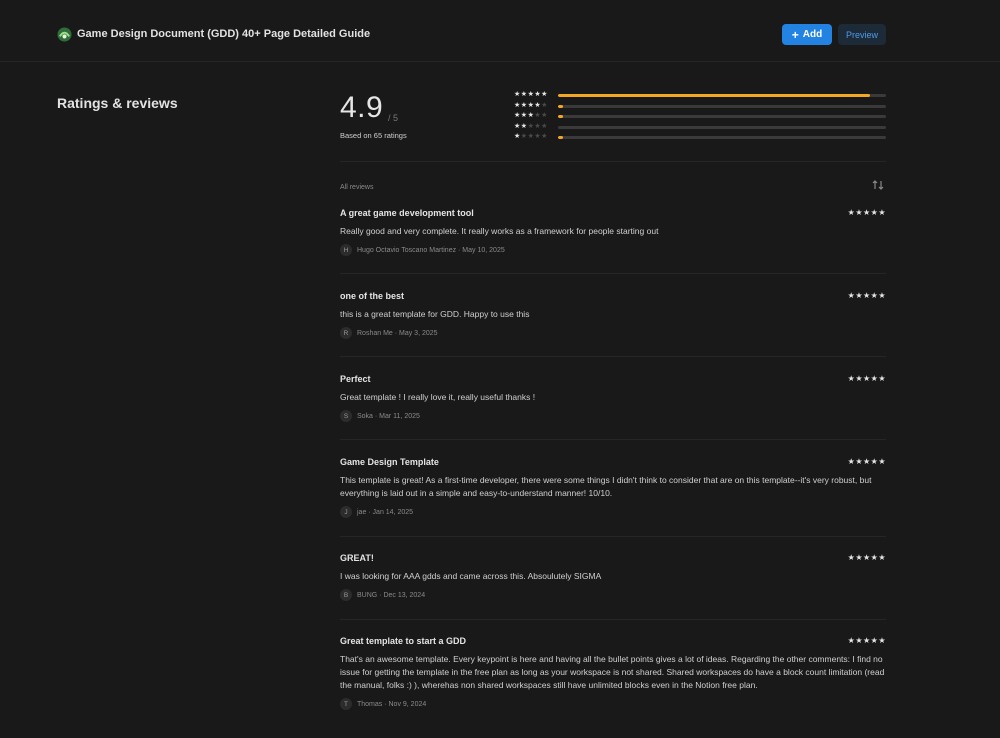 The image size is (1000, 738). What do you see at coordinates (403, 641) in the screenshot?
I see `review-title: Great template to start a GDD` at bounding box center [403, 641].